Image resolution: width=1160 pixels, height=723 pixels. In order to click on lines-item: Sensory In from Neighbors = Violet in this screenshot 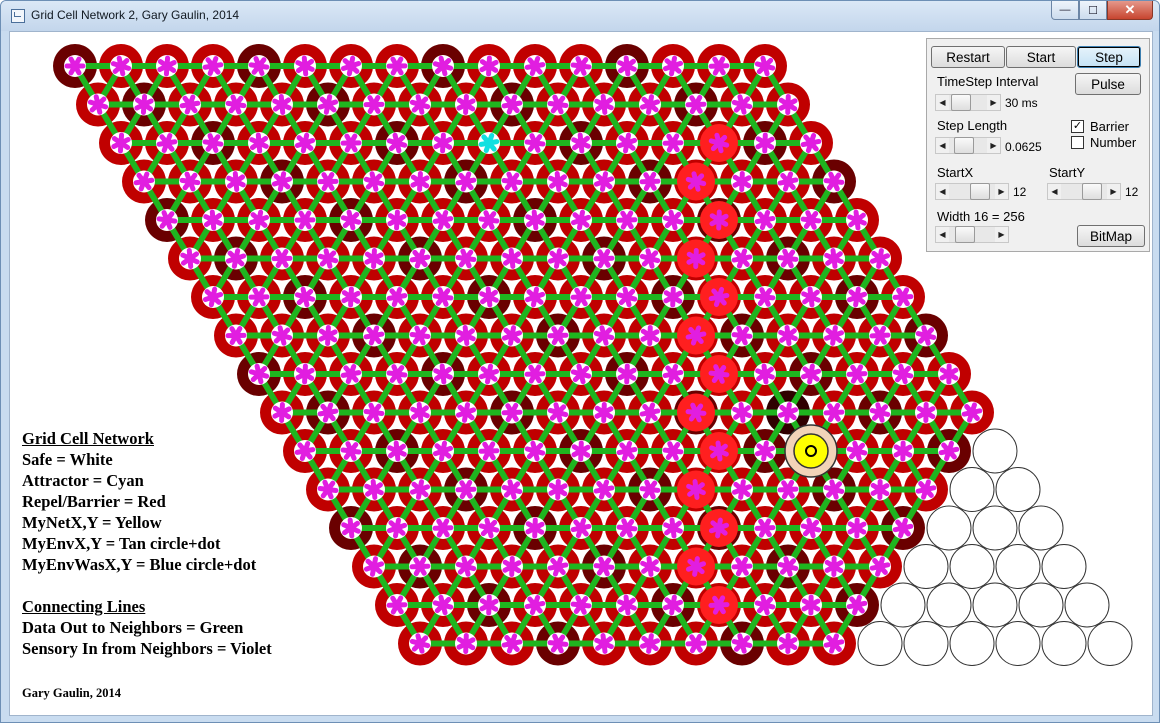, I will do `click(147, 648)`.